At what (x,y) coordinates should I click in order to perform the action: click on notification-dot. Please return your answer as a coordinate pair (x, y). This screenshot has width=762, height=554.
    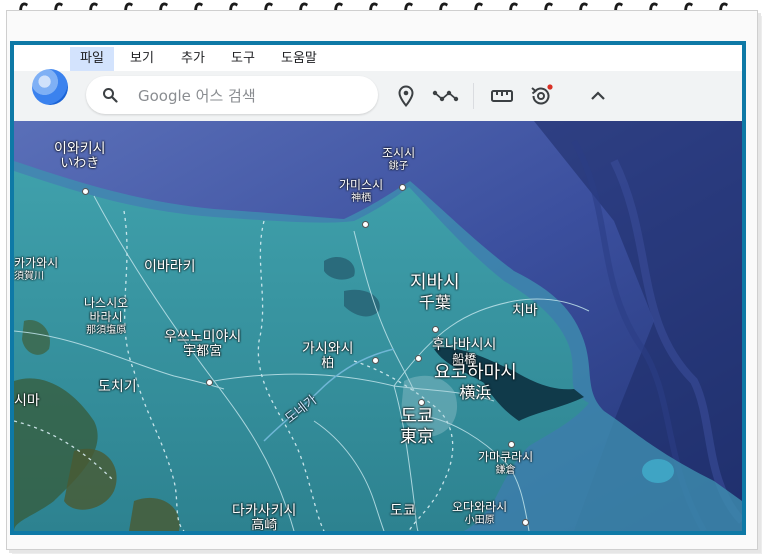
    Looking at the image, I should click on (550, 87).